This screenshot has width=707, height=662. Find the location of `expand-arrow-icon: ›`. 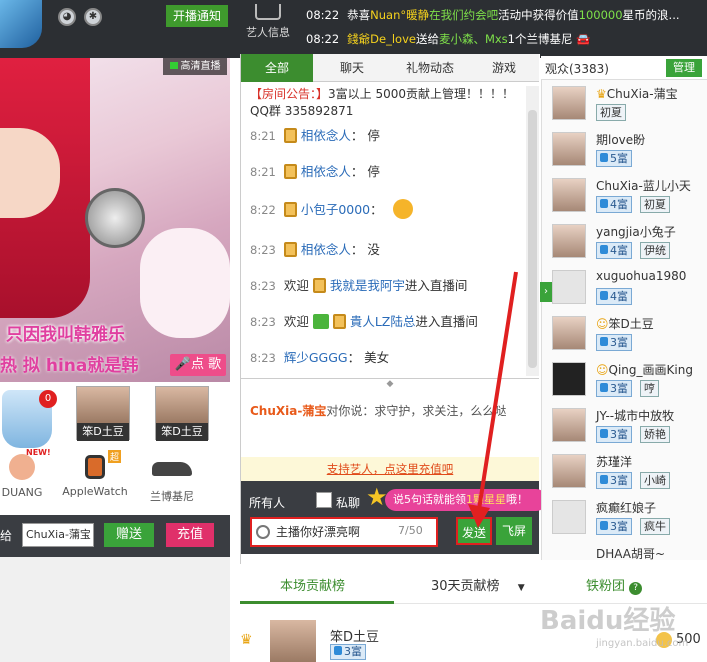

expand-arrow-icon: › is located at coordinates (546, 292).